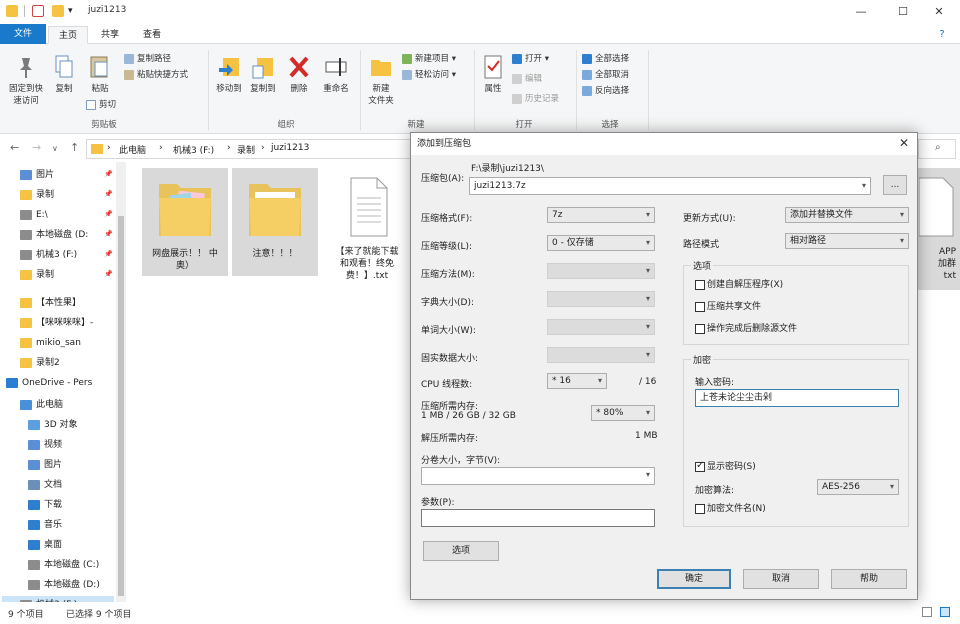  What do you see at coordinates (601, 215) in the screenshot?
I see `field-combo: 7z ▾` at bounding box center [601, 215].